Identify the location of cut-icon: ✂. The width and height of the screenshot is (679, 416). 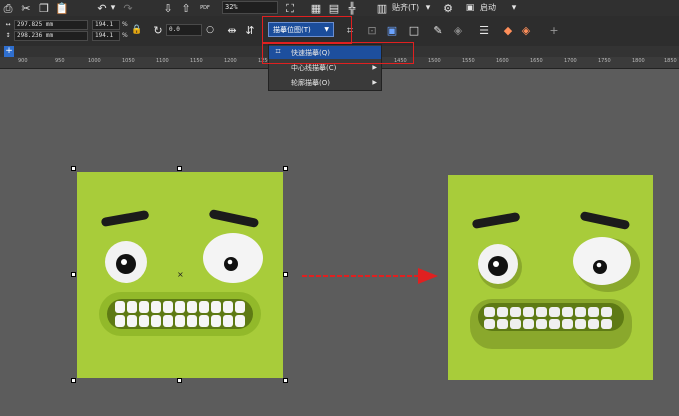
(26, 8).